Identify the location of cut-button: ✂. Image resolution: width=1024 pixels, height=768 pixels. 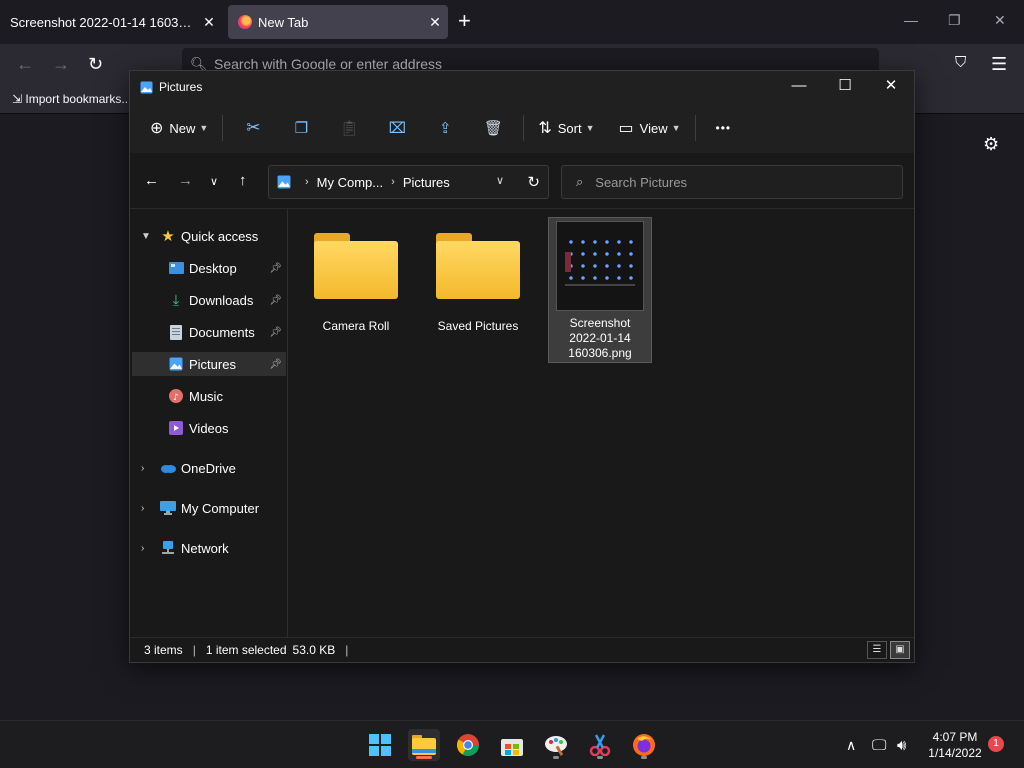
(253, 128).